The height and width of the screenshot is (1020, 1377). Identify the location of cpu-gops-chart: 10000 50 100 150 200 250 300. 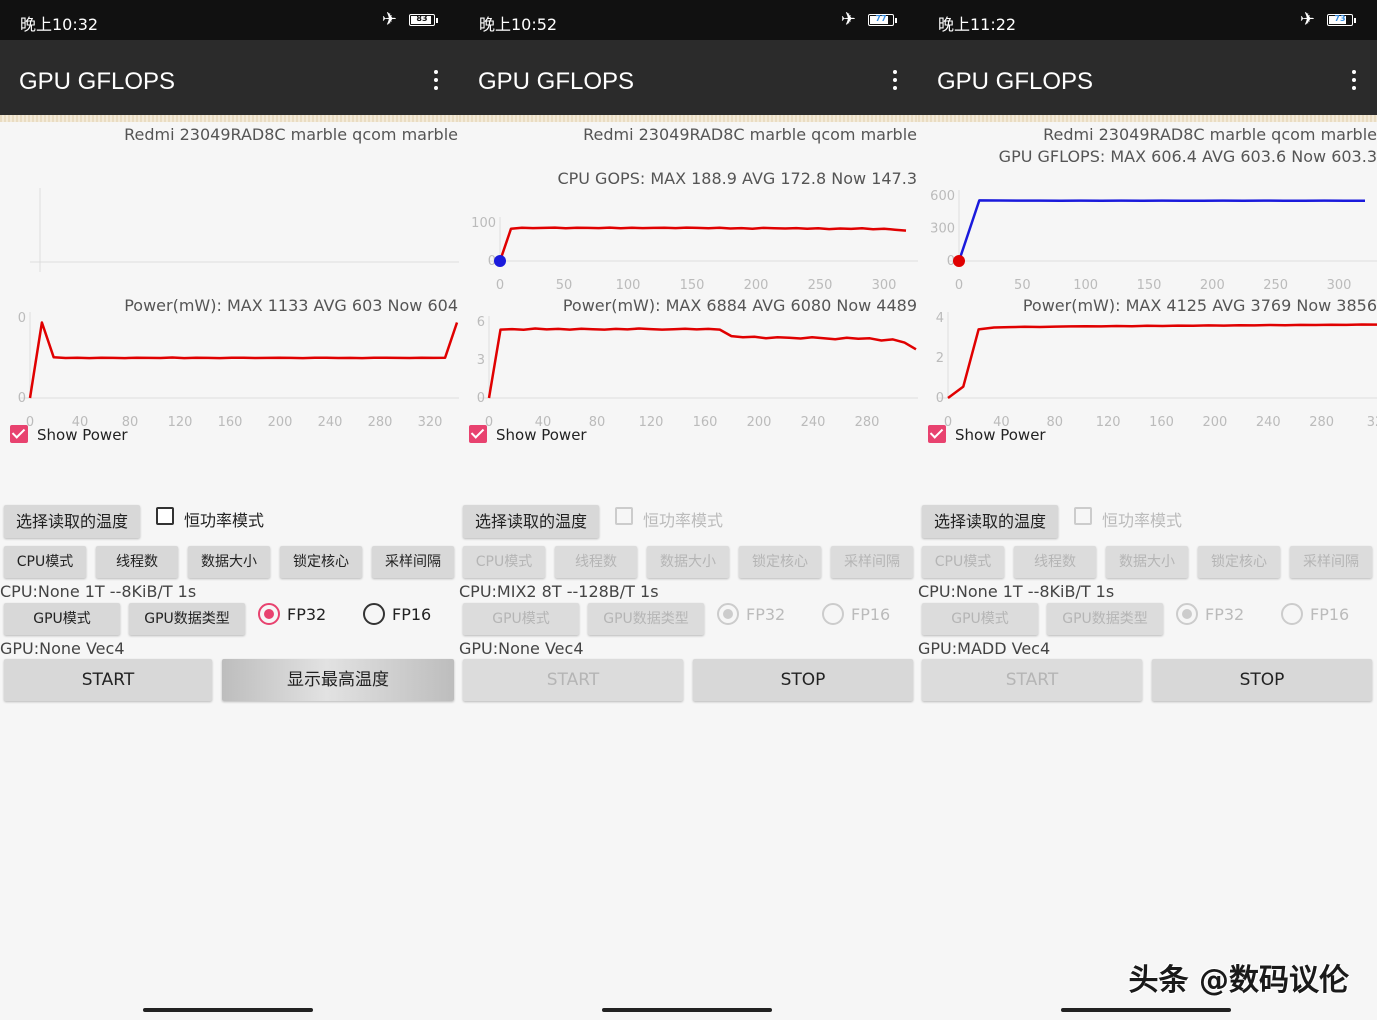
(694, 254).